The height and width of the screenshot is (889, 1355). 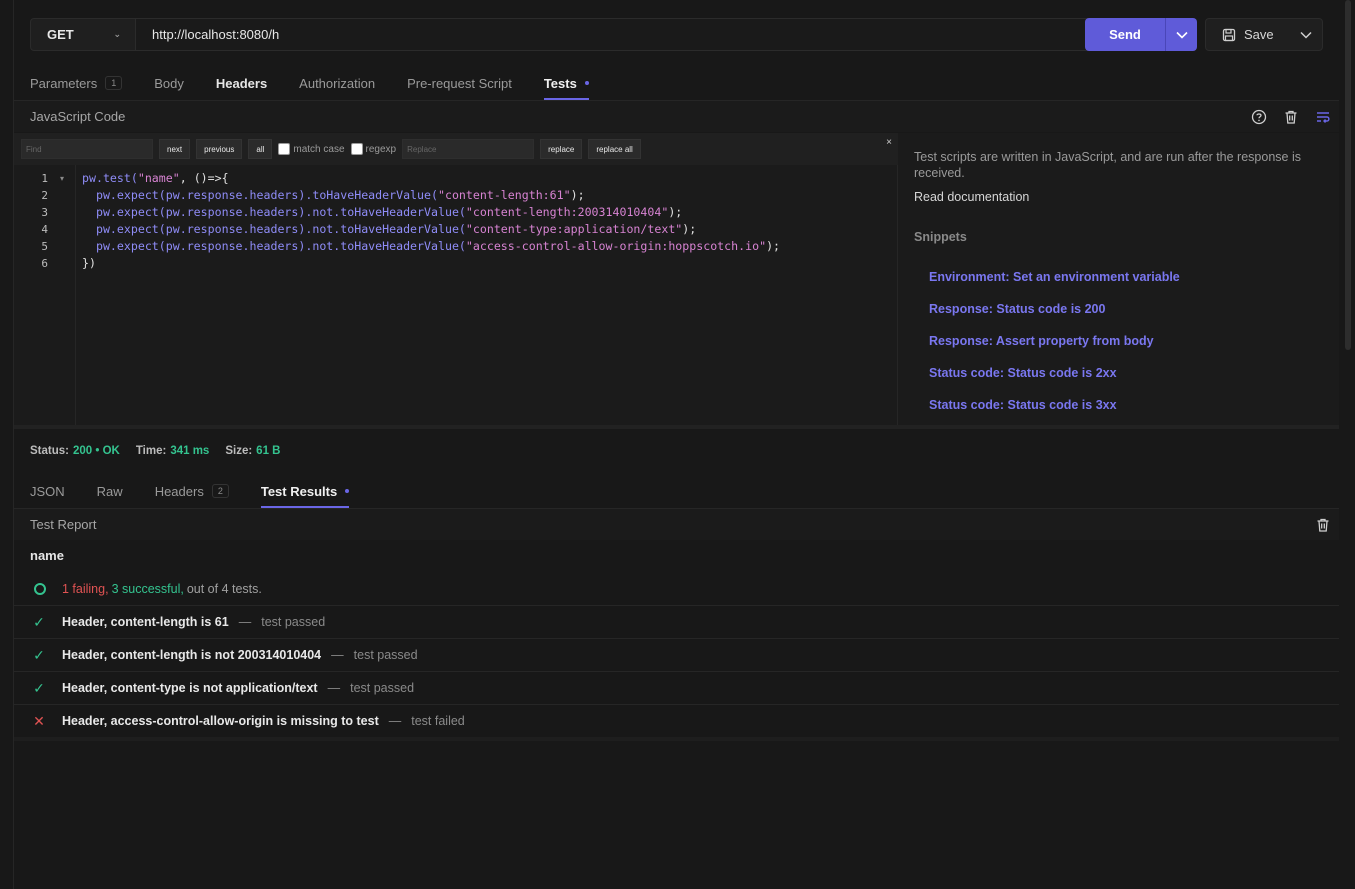 I want to click on code-token: "content-type:application/text", so click(x=574, y=229).